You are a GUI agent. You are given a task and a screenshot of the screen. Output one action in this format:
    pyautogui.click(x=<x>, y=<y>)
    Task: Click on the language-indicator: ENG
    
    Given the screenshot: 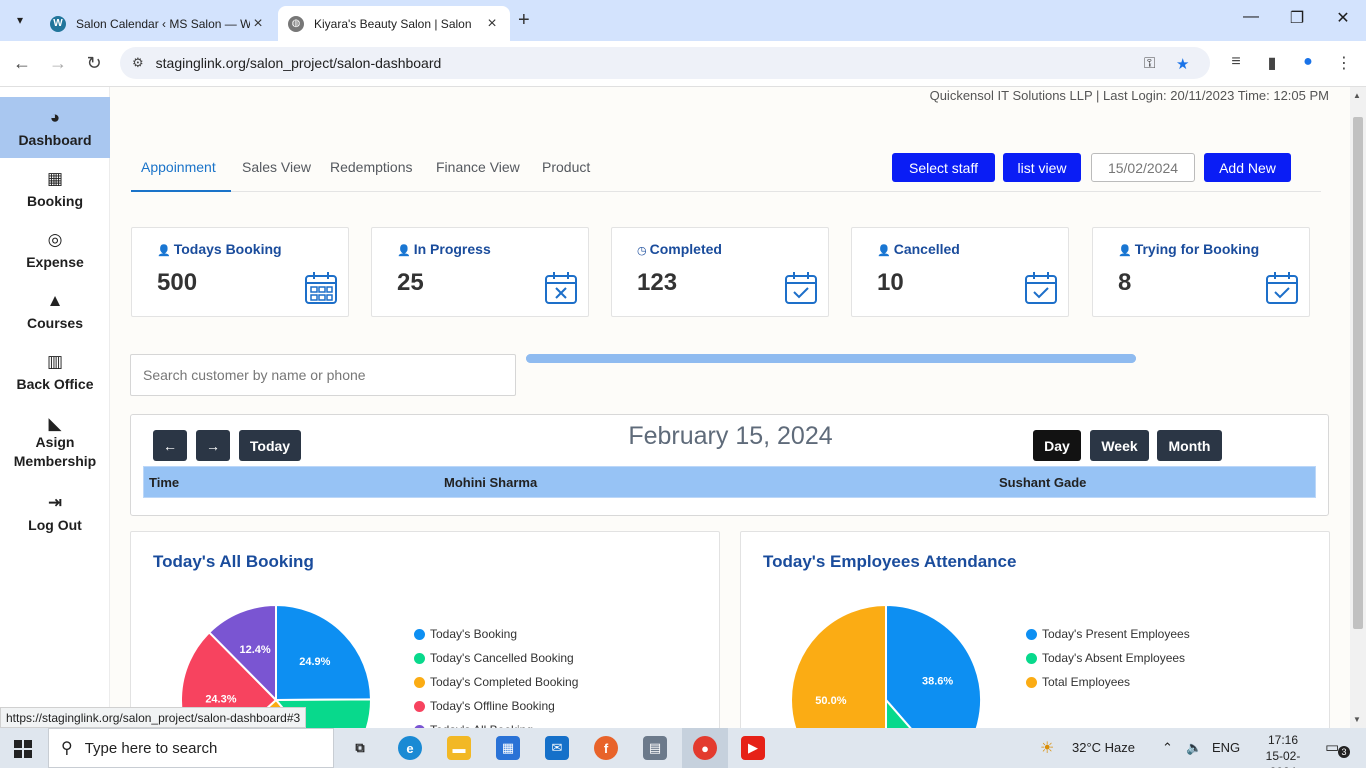 What is the action you would take?
    pyautogui.click(x=1226, y=747)
    